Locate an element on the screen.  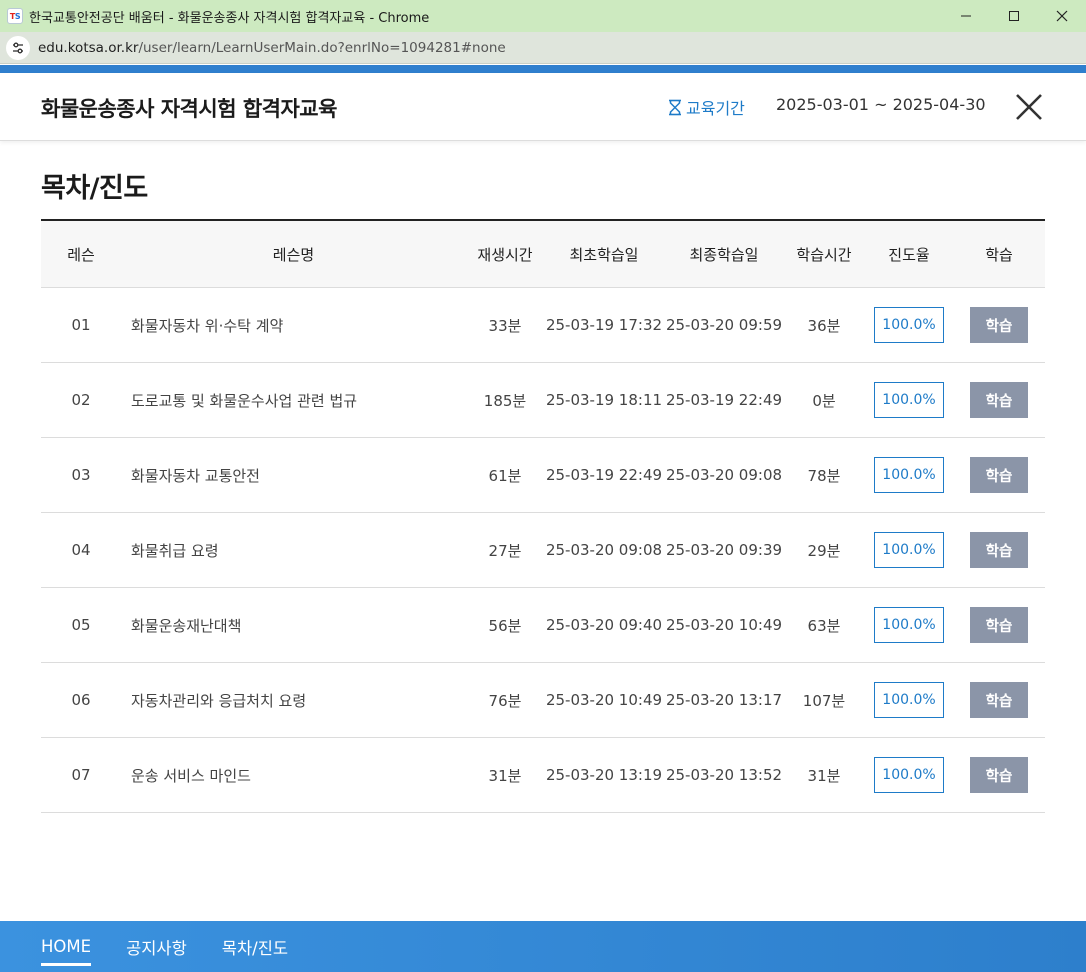
lesson-name: 화물자동차 교통안전 is located at coordinates (195, 475).